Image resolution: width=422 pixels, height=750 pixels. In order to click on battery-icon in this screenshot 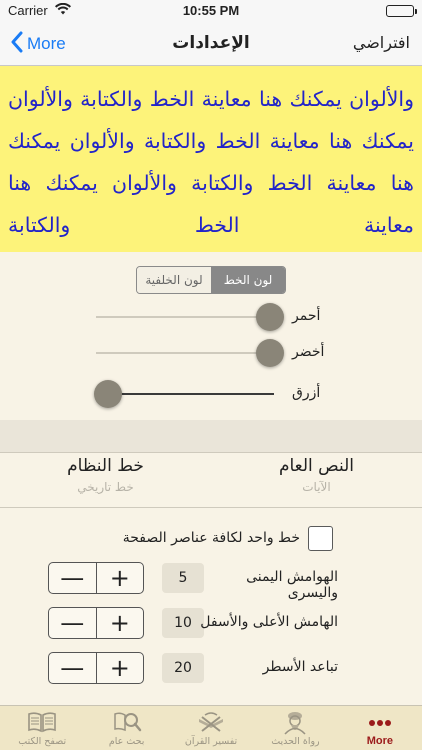, I will do `click(401, 11)`.